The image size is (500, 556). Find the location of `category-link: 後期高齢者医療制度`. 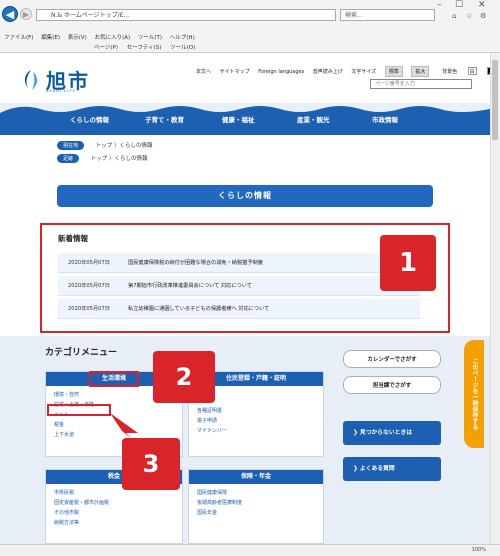

category-link: 後期高齢者医療制度 is located at coordinates (260, 503).